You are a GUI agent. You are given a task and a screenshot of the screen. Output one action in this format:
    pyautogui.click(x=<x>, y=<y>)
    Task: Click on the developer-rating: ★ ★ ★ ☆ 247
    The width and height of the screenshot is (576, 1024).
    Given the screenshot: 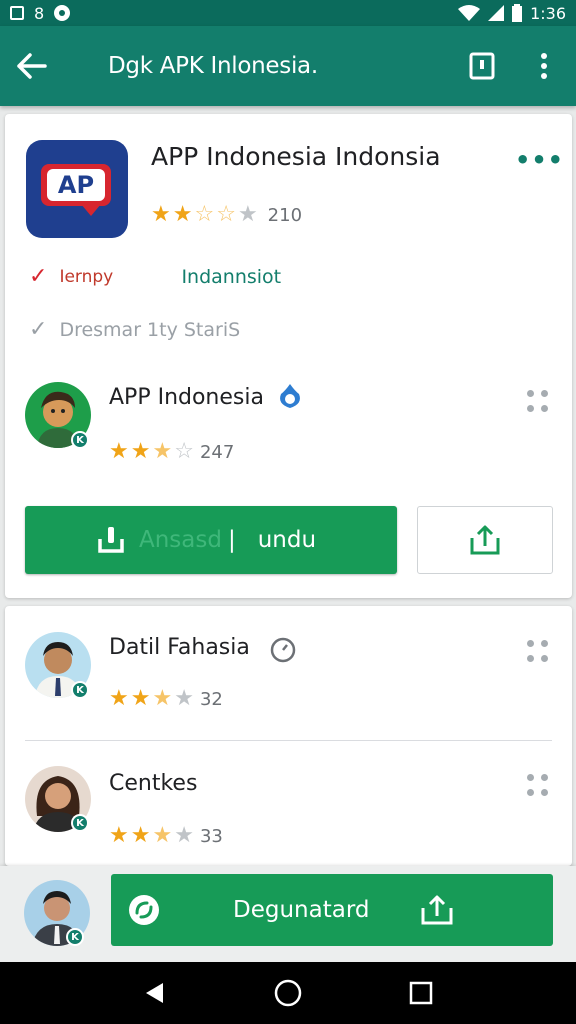 What is the action you would take?
    pyautogui.click(x=171, y=452)
    